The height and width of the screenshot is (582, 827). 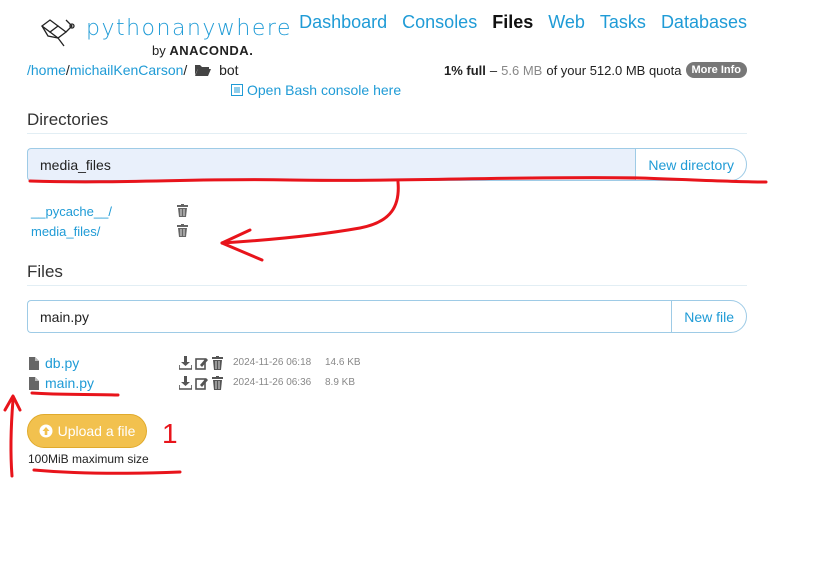 I want to click on files-title: Files, so click(x=45, y=271).